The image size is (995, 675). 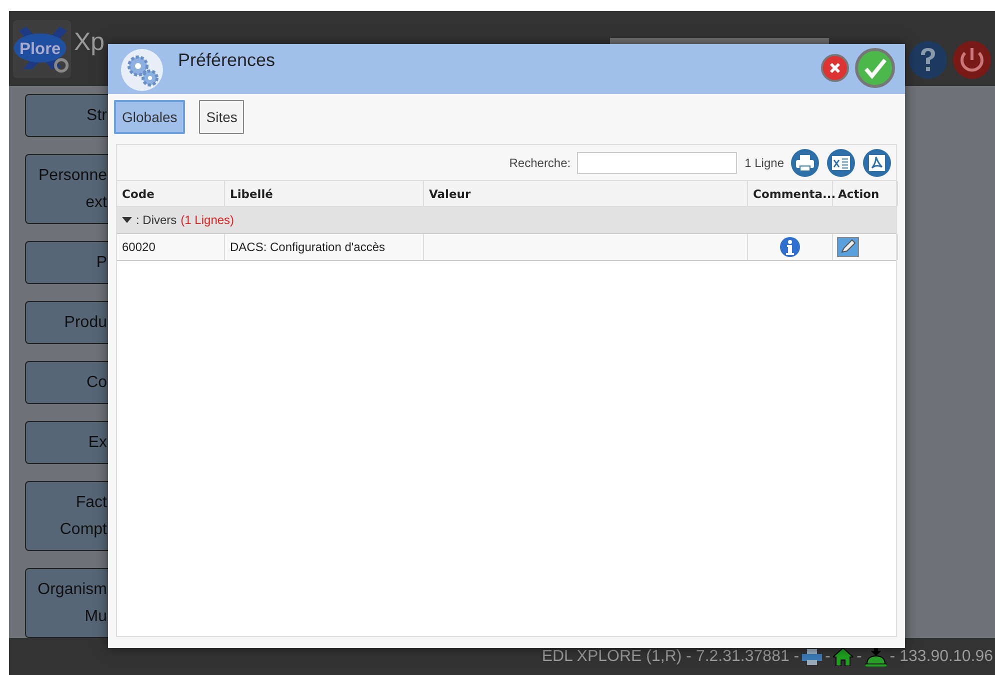 I want to click on printer-icon, so click(x=812, y=656).